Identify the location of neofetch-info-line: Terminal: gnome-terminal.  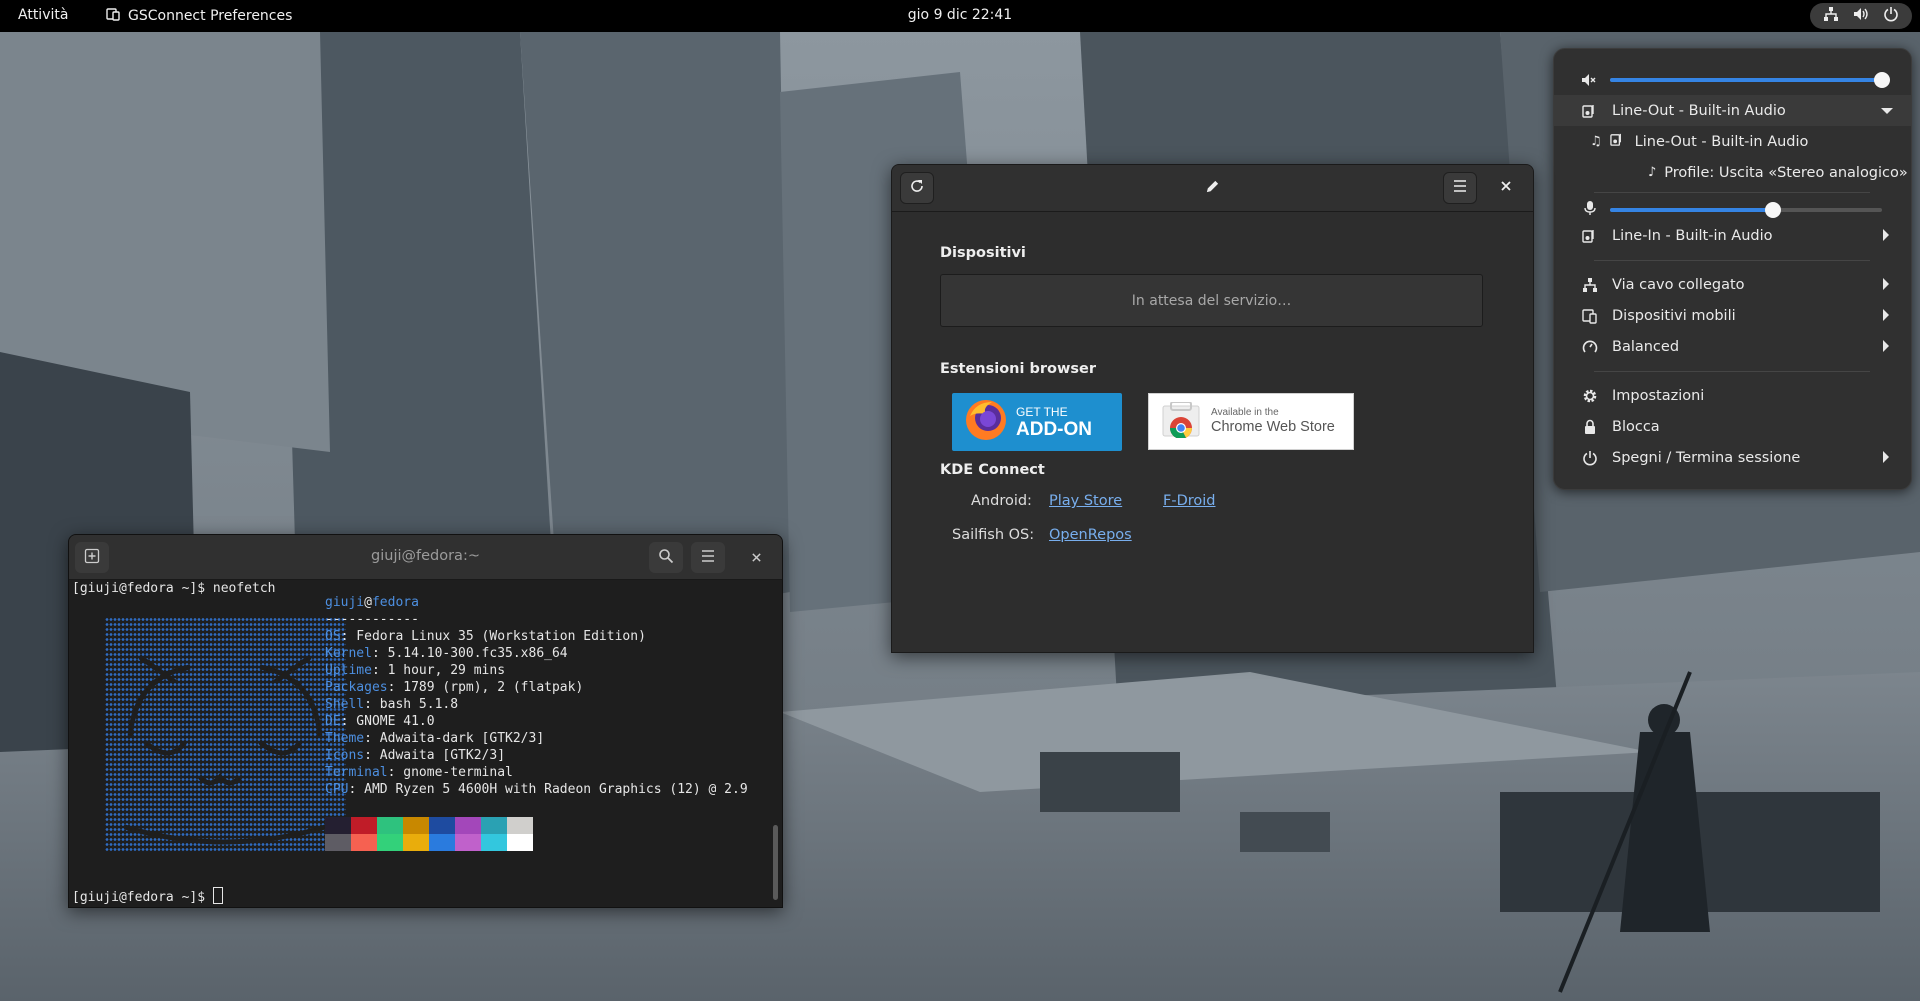
(419, 772).